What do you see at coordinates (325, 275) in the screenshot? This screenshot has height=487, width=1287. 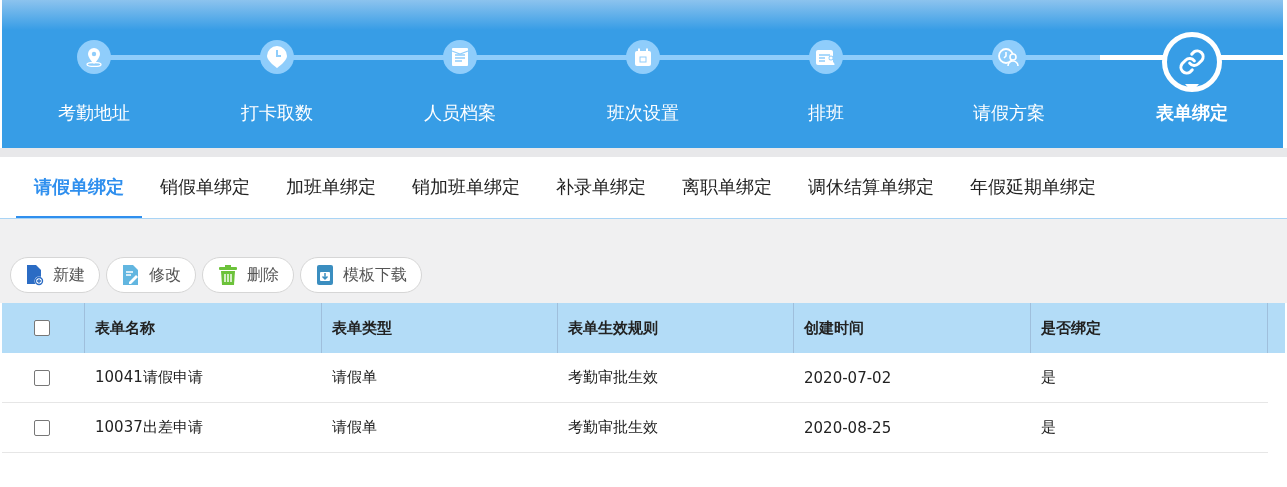 I see `download-document-icon` at bounding box center [325, 275].